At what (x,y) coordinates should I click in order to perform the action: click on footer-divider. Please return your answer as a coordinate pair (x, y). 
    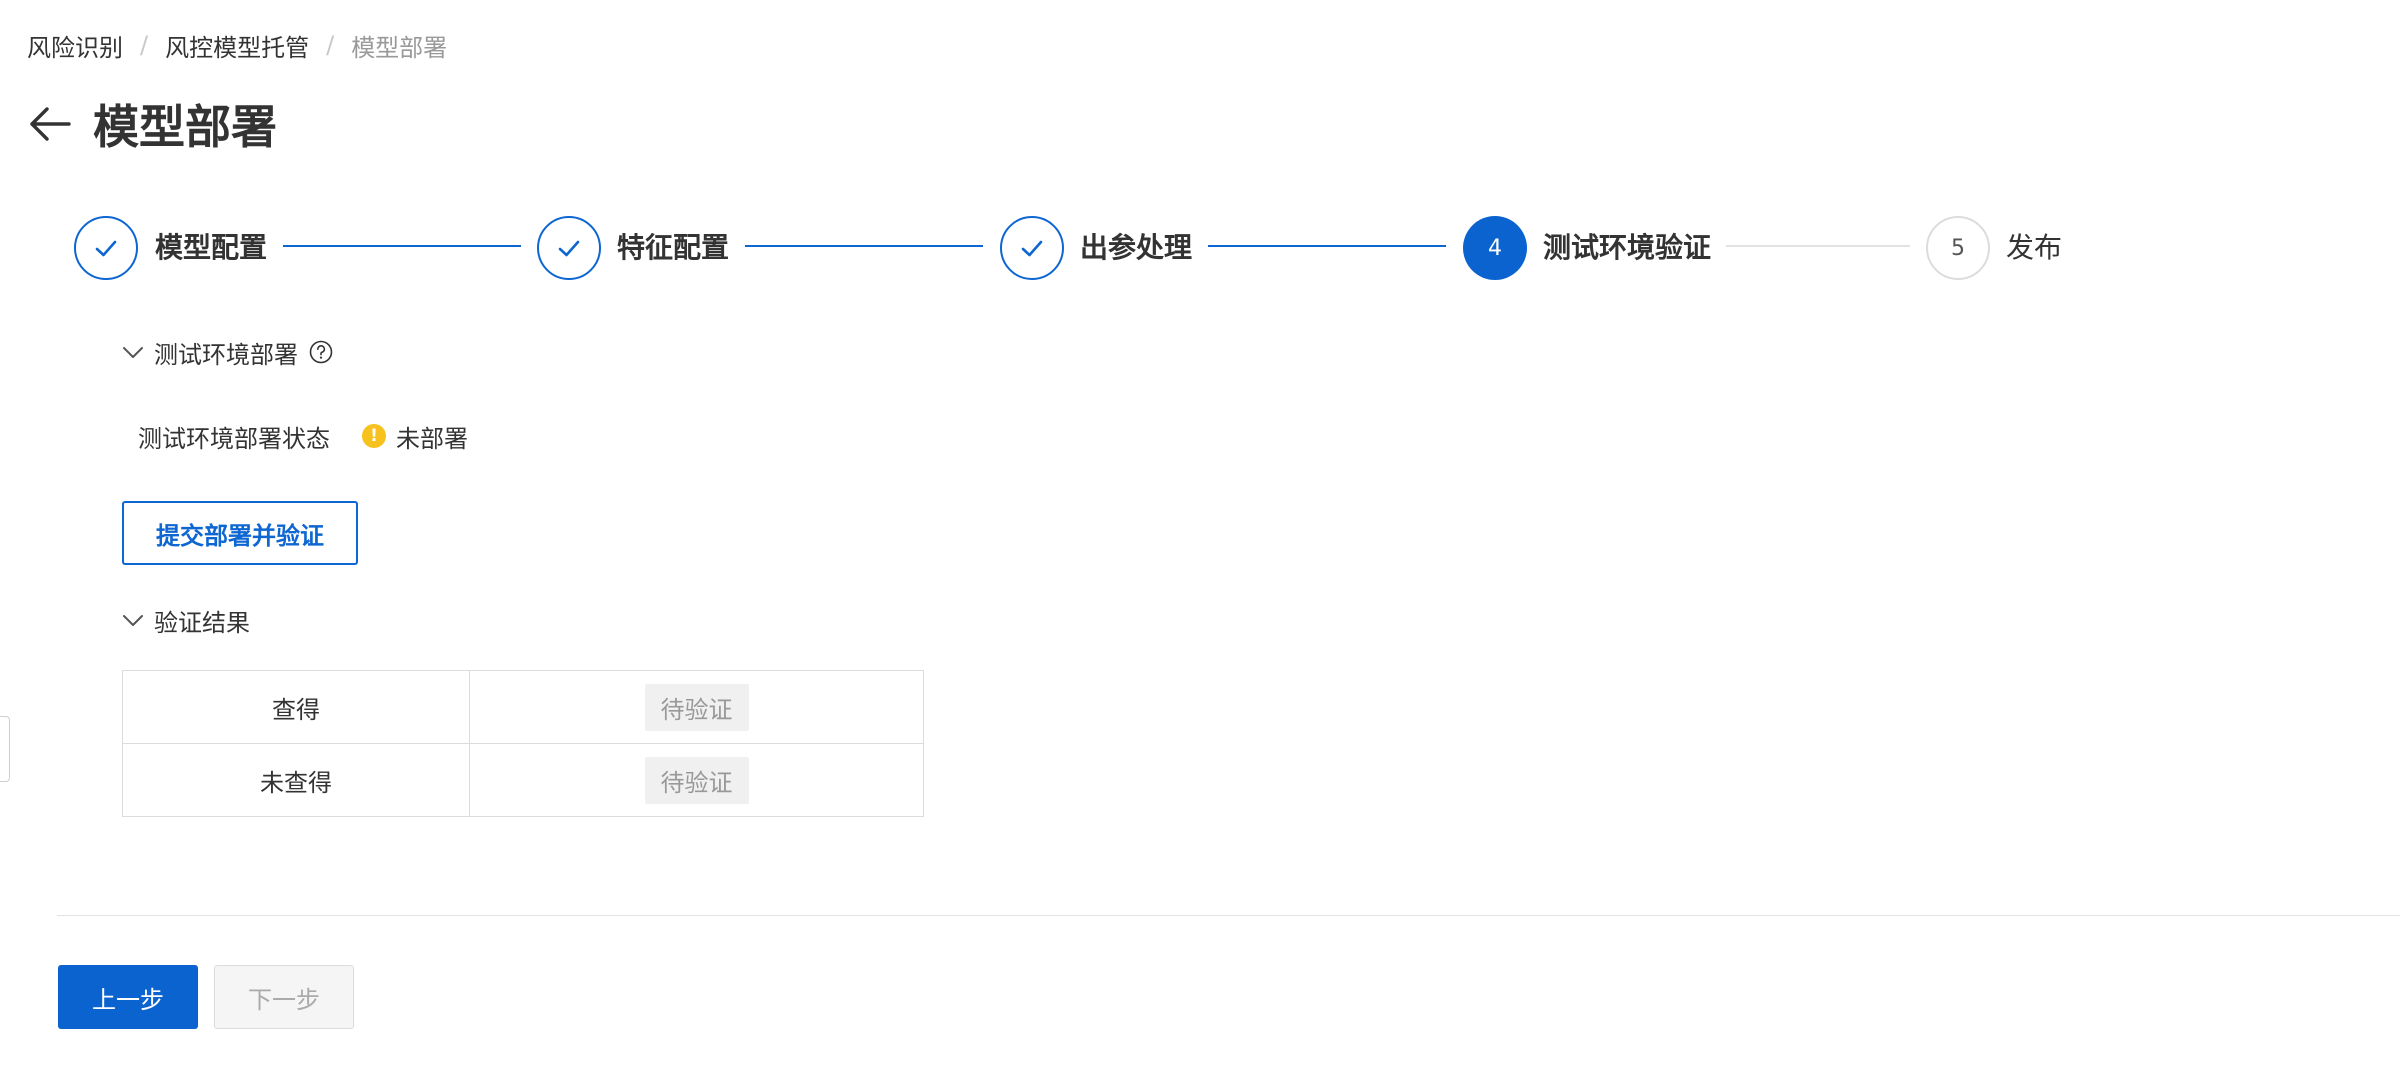
    Looking at the image, I should click on (1228, 915).